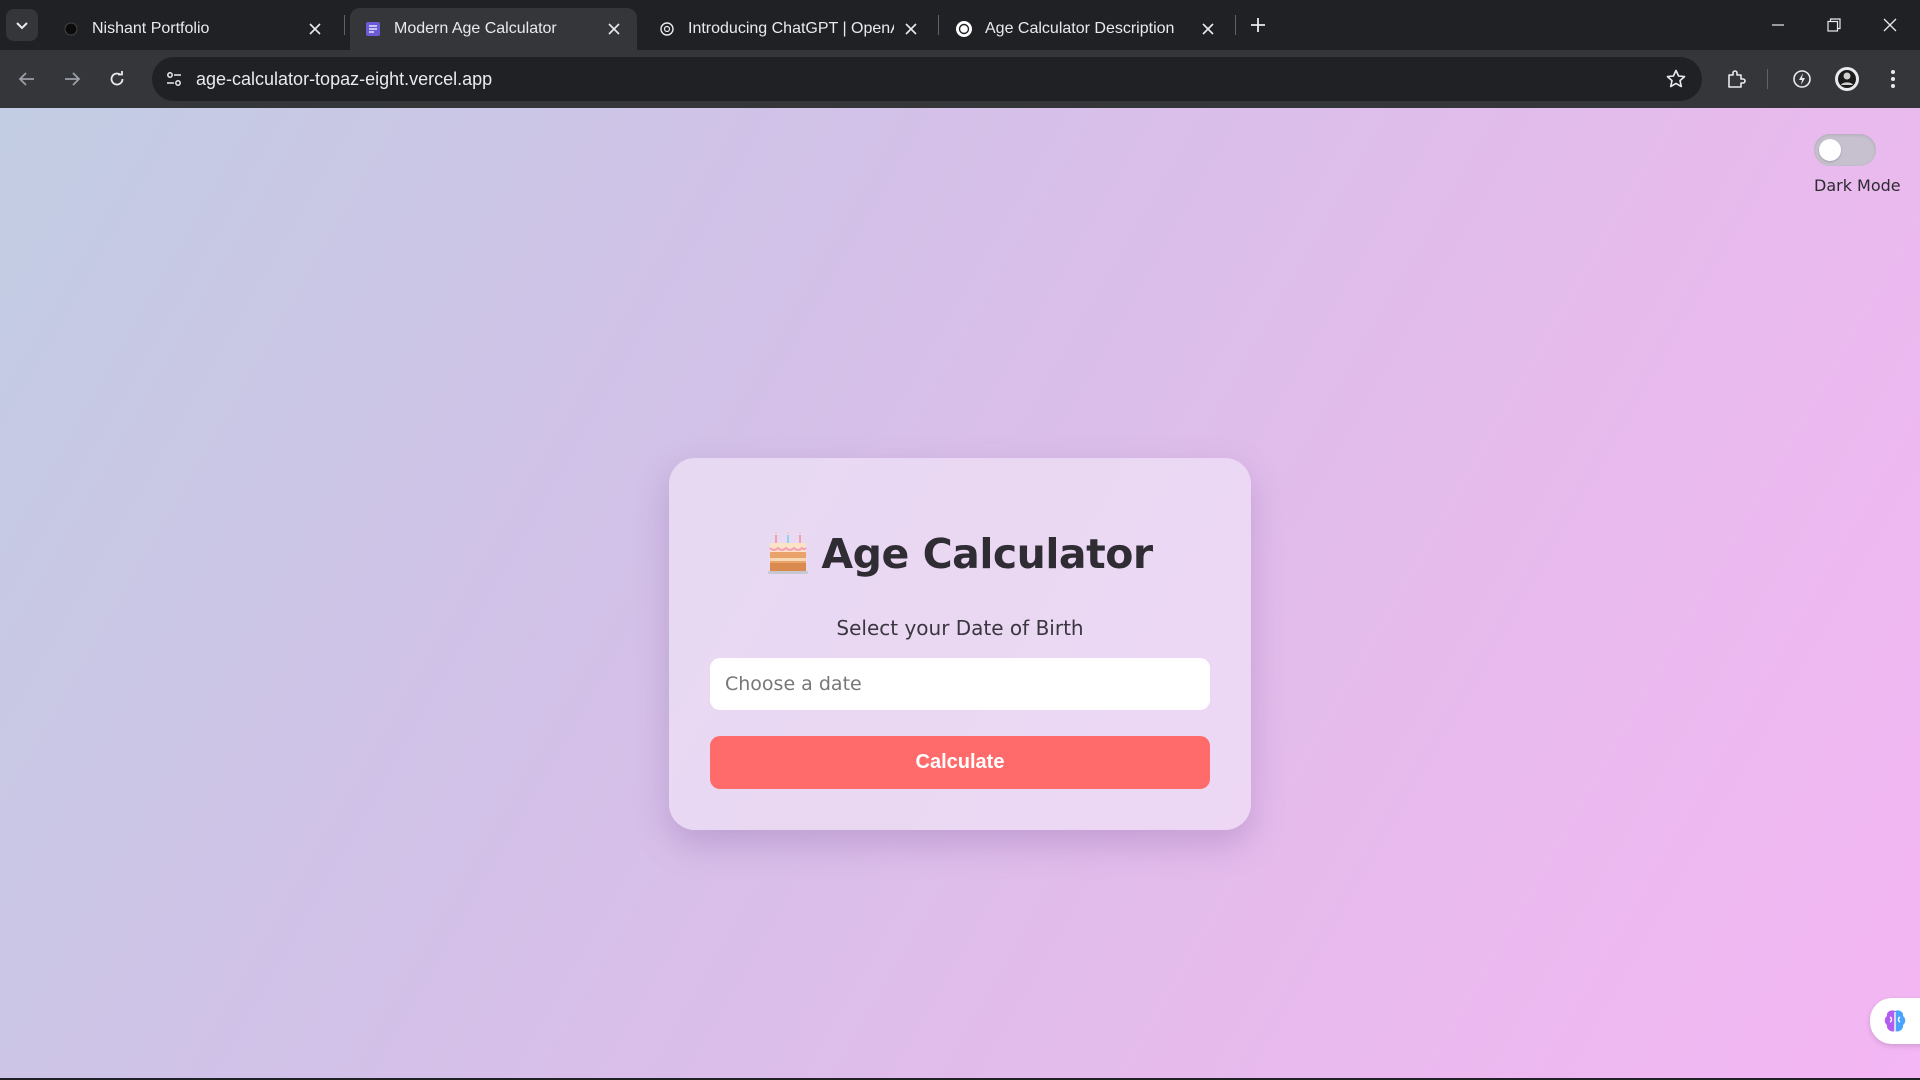  I want to click on tab-nishant-portfolio: Nishant Portfolio, so click(193, 29).